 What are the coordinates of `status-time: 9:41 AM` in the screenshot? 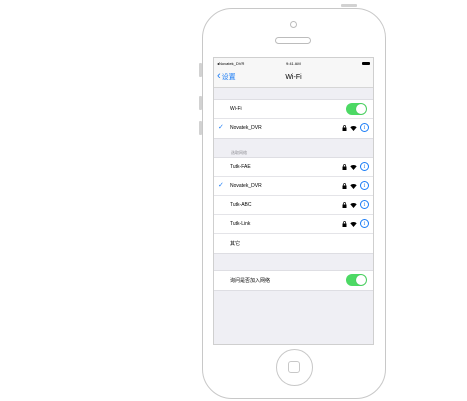 It's located at (293, 63).